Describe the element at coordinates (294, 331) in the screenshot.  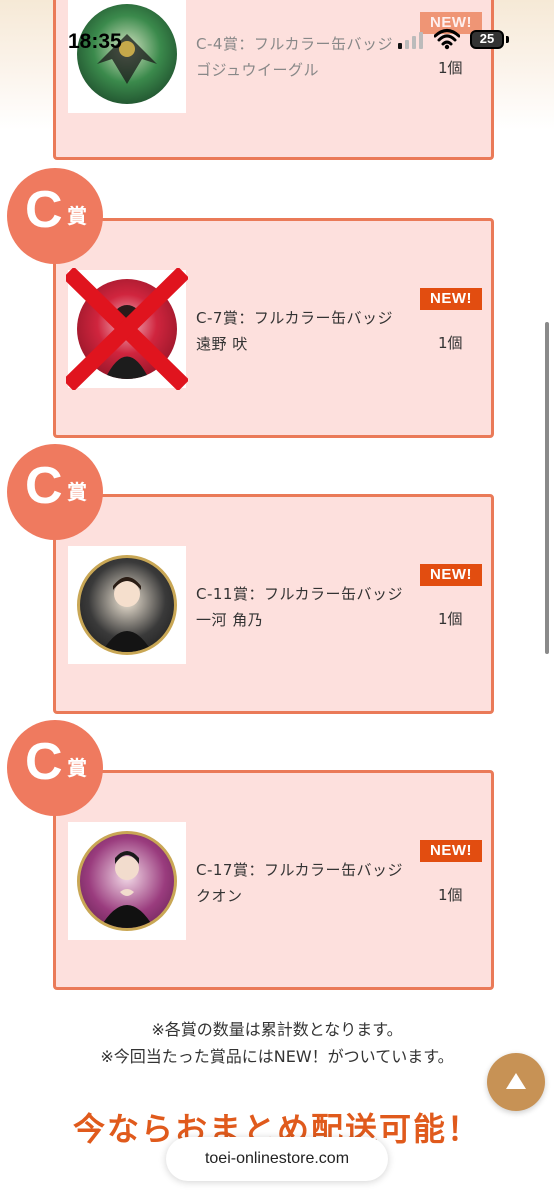
I see `prize-name: C-7賞：フルカラー缶バッジ 遠野 吠` at that location.